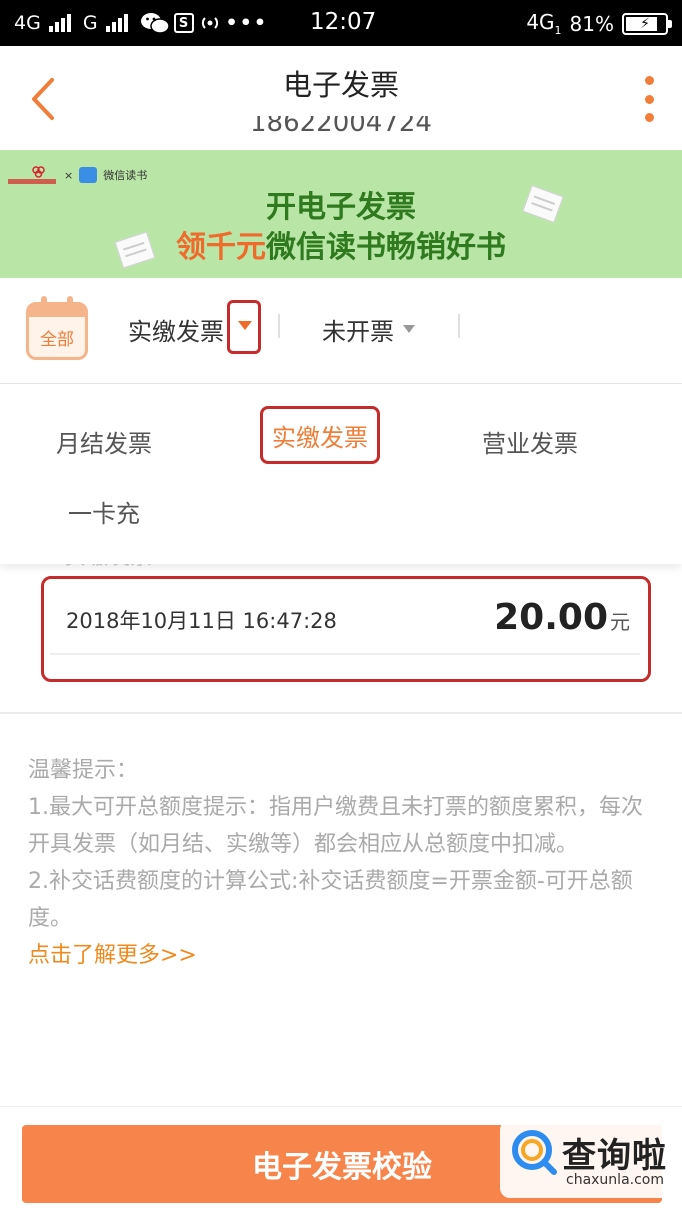  What do you see at coordinates (340, 85) in the screenshot?
I see `page-title: 电子发票` at bounding box center [340, 85].